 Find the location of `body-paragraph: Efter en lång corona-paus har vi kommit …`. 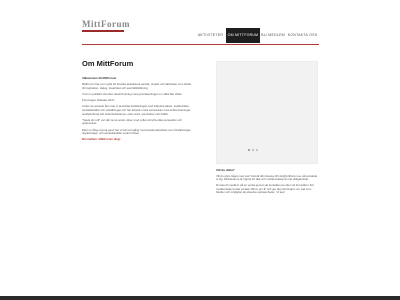

body-paragraph: Efter en lång corona-paus har vi kommit … is located at coordinates (137, 131).